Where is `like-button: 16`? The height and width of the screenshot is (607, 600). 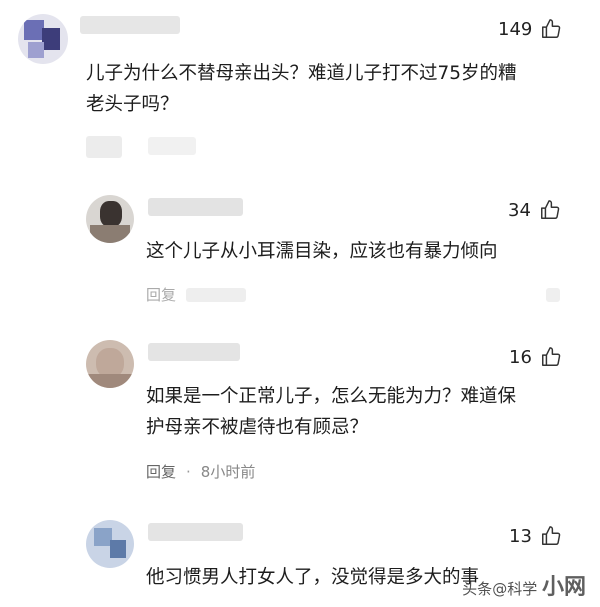
like-button: 16 is located at coordinates (535, 357).